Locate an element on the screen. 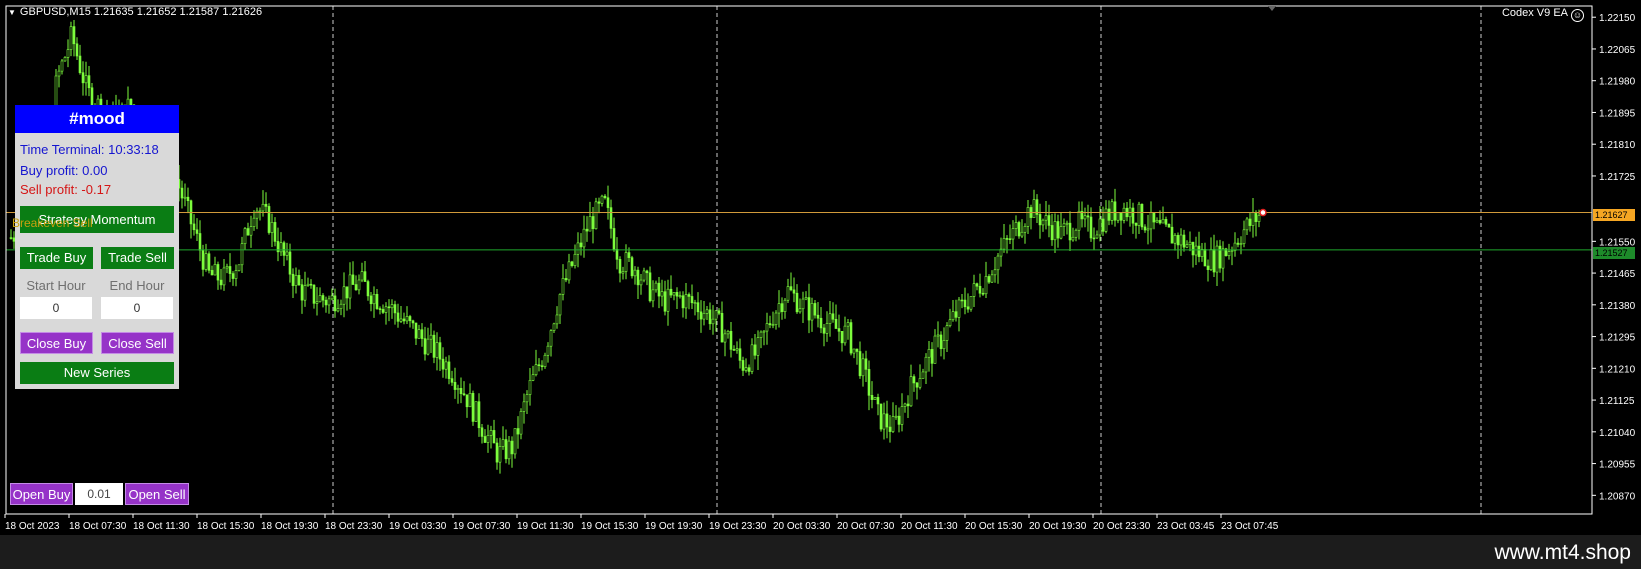 Image resolution: width=1641 pixels, height=569 pixels. close-sell-button: Close Sell is located at coordinates (137, 343).